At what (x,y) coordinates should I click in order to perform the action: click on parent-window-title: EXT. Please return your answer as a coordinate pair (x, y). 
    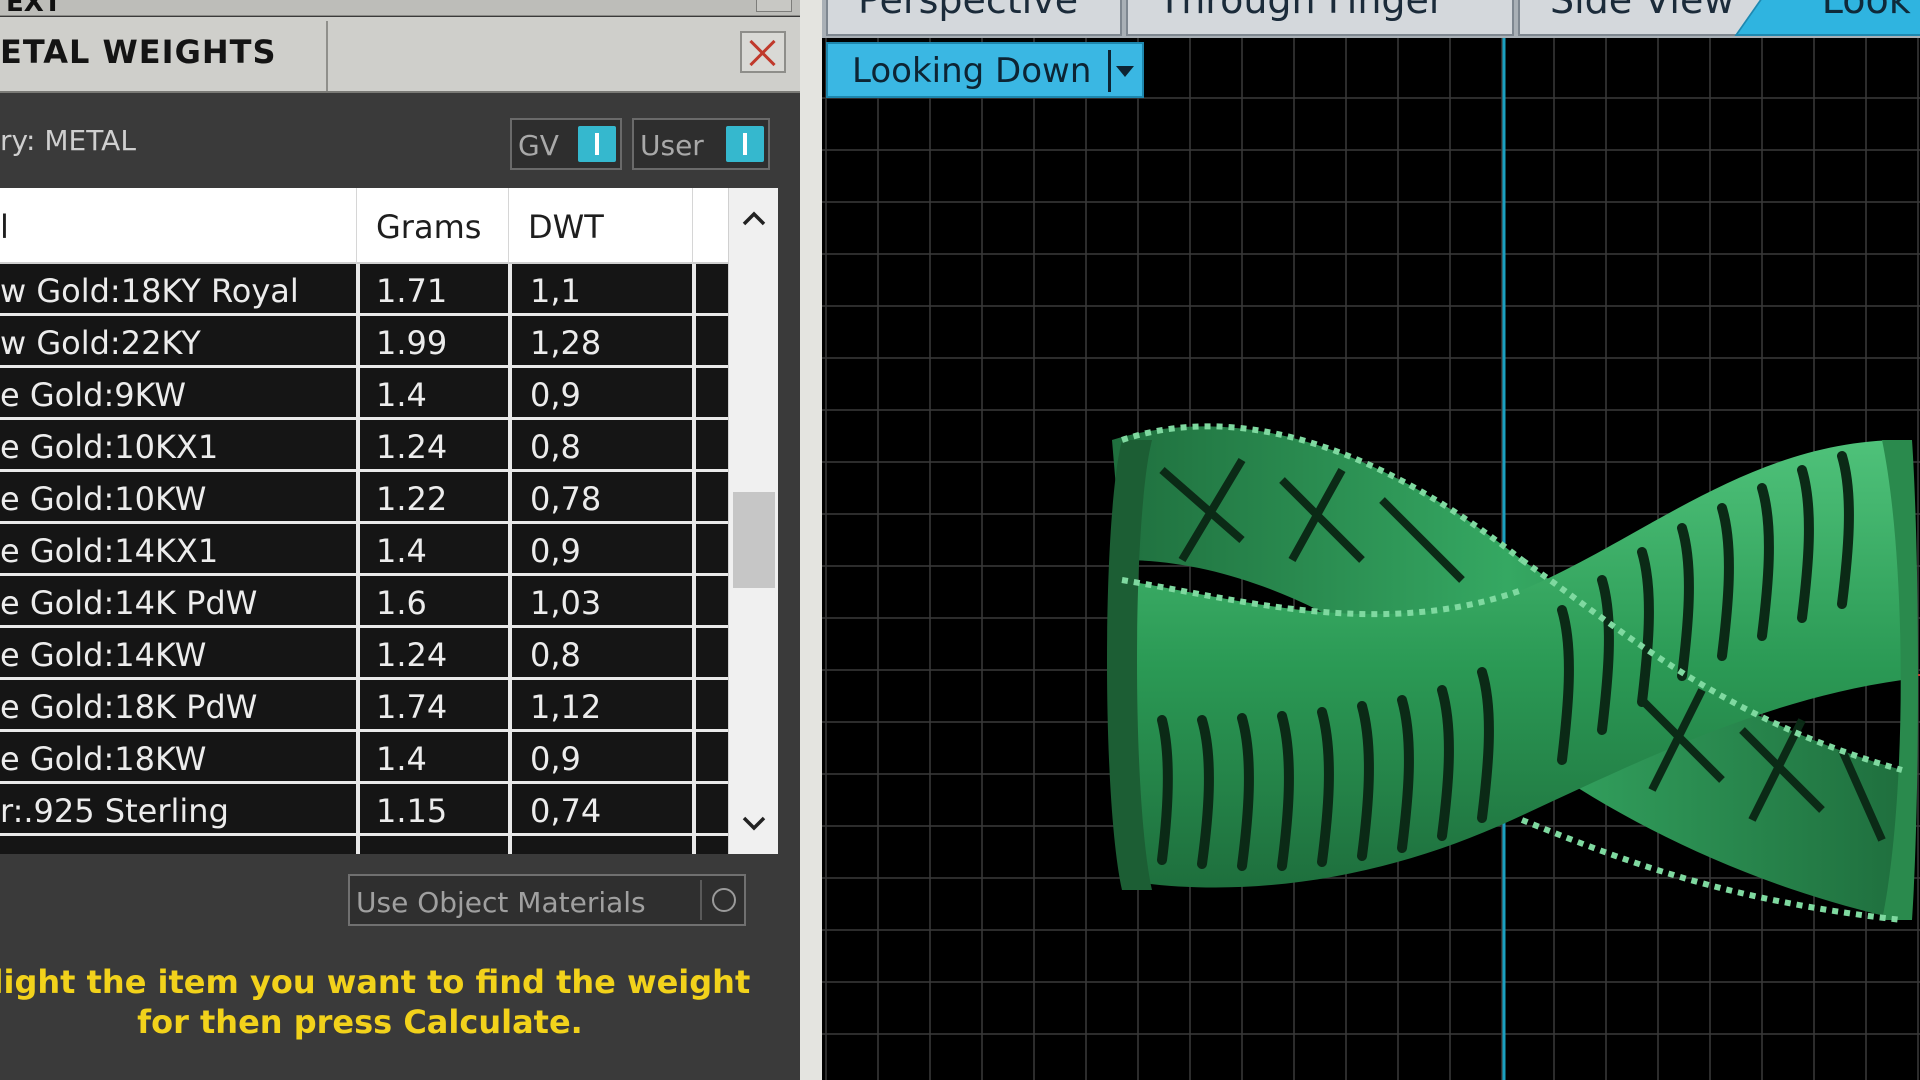
    Looking at the image, I should click on (34, 9).